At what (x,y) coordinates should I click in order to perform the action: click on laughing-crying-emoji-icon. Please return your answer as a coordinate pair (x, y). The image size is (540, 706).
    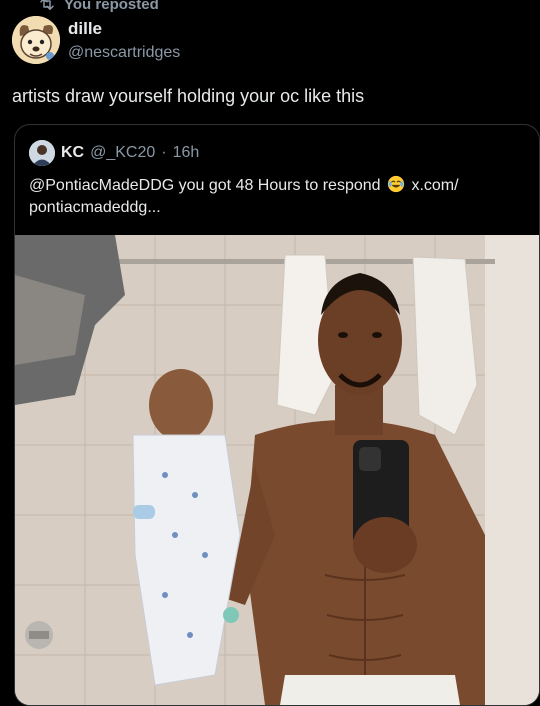
    Looking at the image, I should click on (396, 184).